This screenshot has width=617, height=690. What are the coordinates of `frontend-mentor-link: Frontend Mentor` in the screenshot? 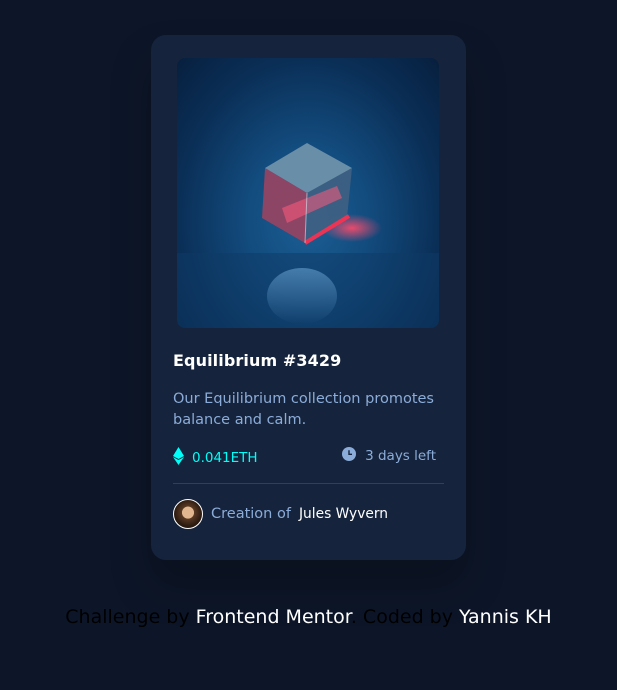 It's located at (273, 617).